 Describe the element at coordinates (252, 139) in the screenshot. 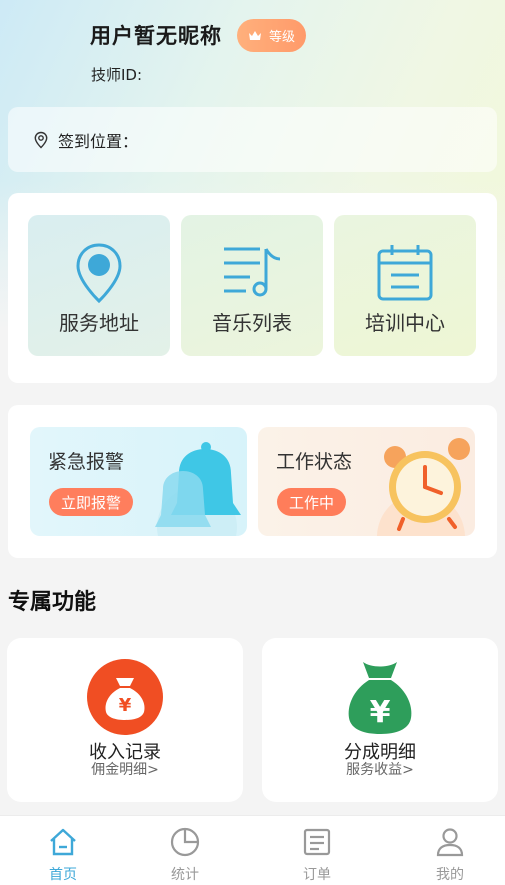

I see `checkin-location-card: 签到位置：` at that location.